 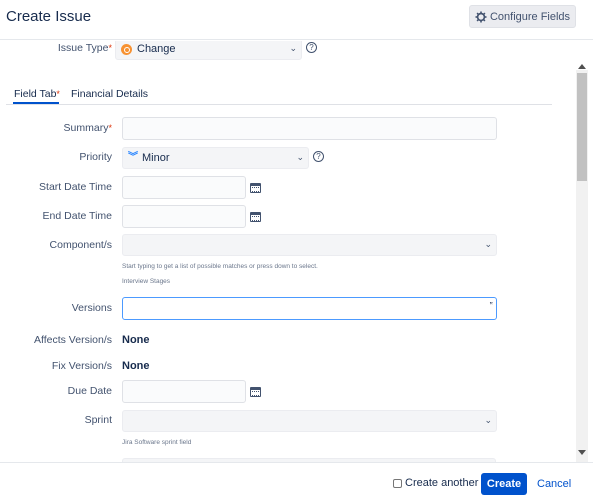 What do you see at coordinates (397, 483) in the screenshot?
I see `create-another-checkbox` at bounding box center [397, 483].